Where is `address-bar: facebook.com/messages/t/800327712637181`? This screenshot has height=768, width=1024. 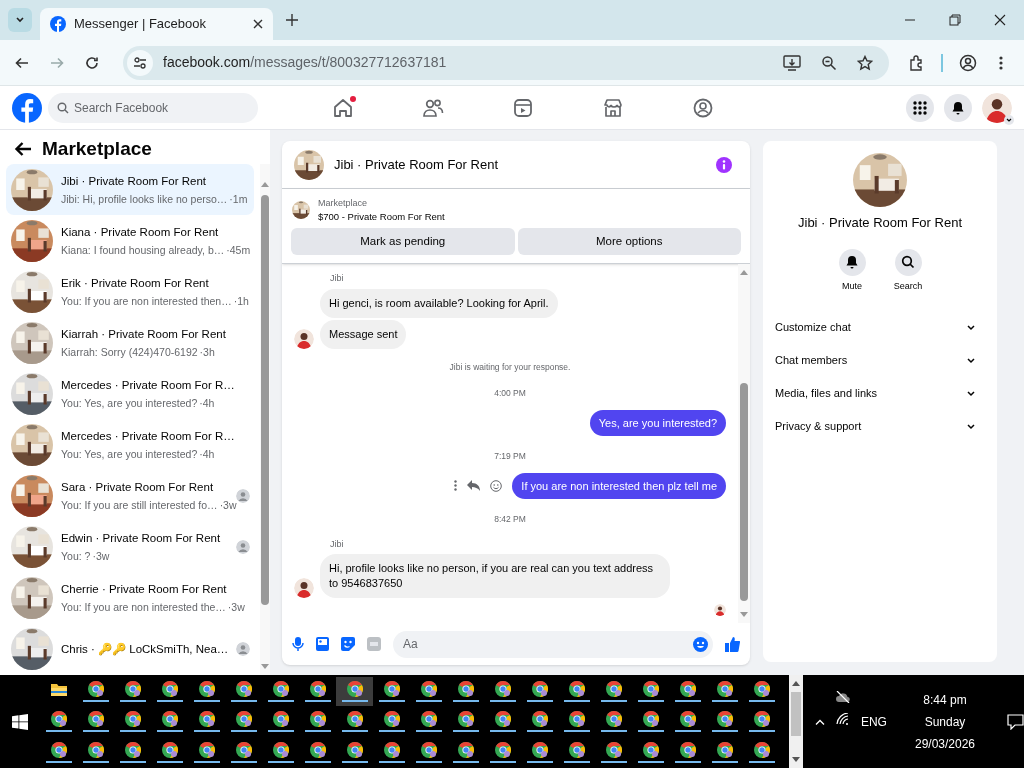
address-bar: facebook.com/messages/t/800327712637181 is located at coordinates (506, 62).